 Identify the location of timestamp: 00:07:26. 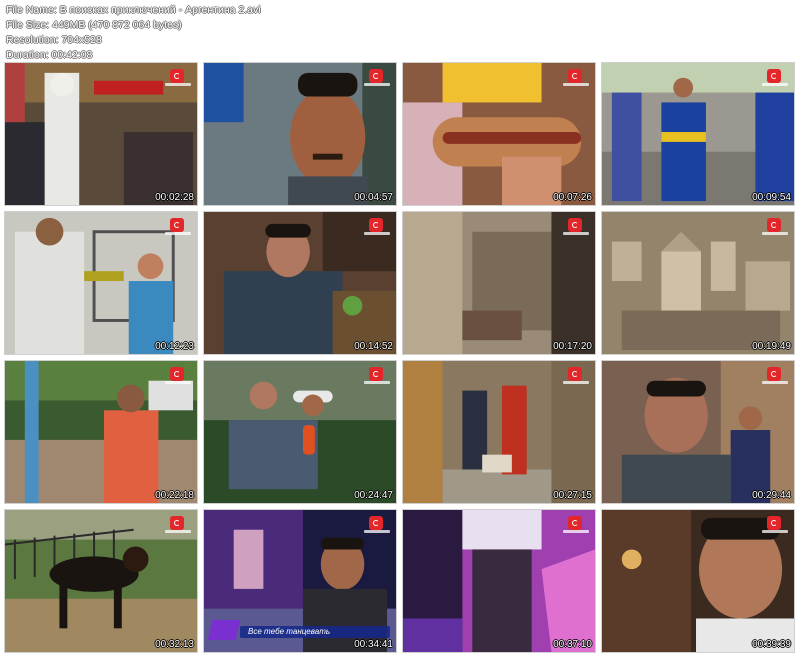
(572, 197).